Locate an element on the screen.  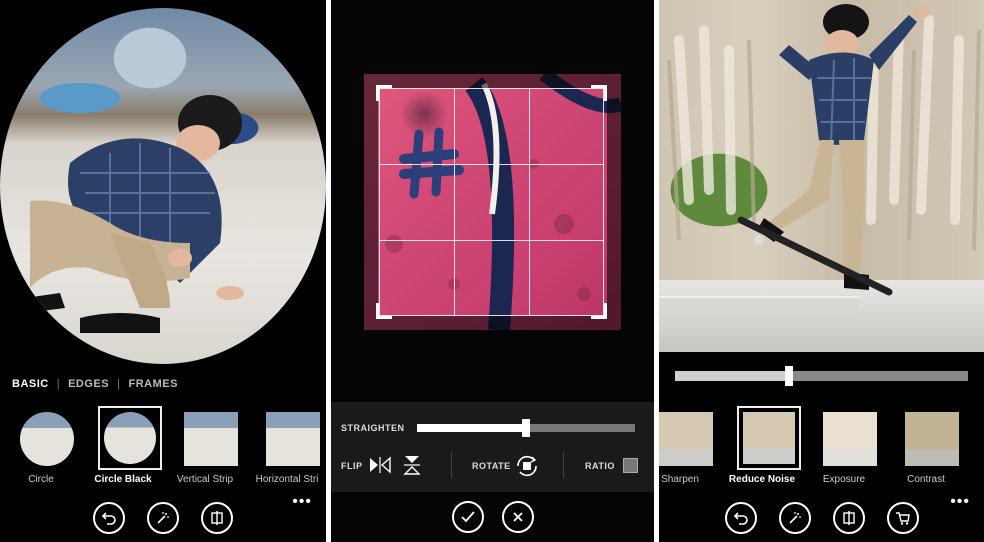
flip-label: FLIP is located at coordinates (352, 466).